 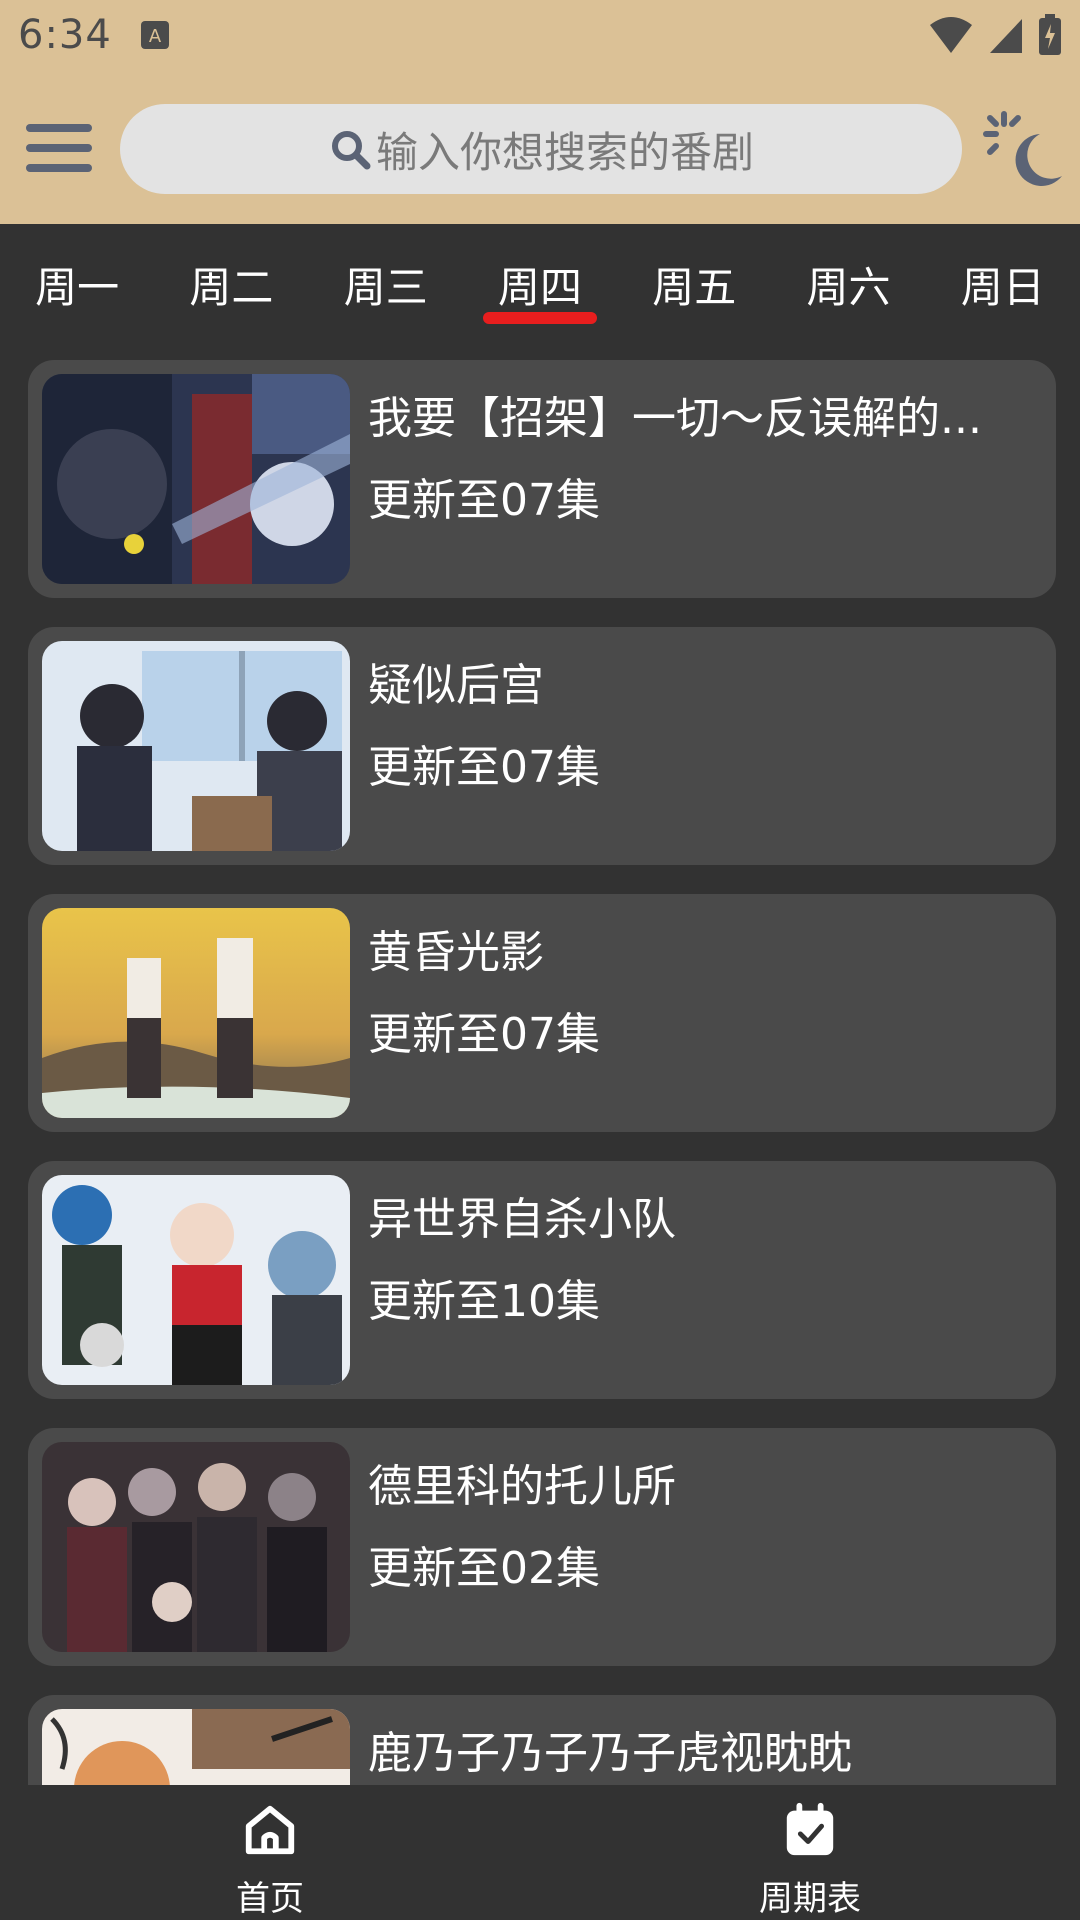 I want to click on home-icon, so click(x=270, y=1830).